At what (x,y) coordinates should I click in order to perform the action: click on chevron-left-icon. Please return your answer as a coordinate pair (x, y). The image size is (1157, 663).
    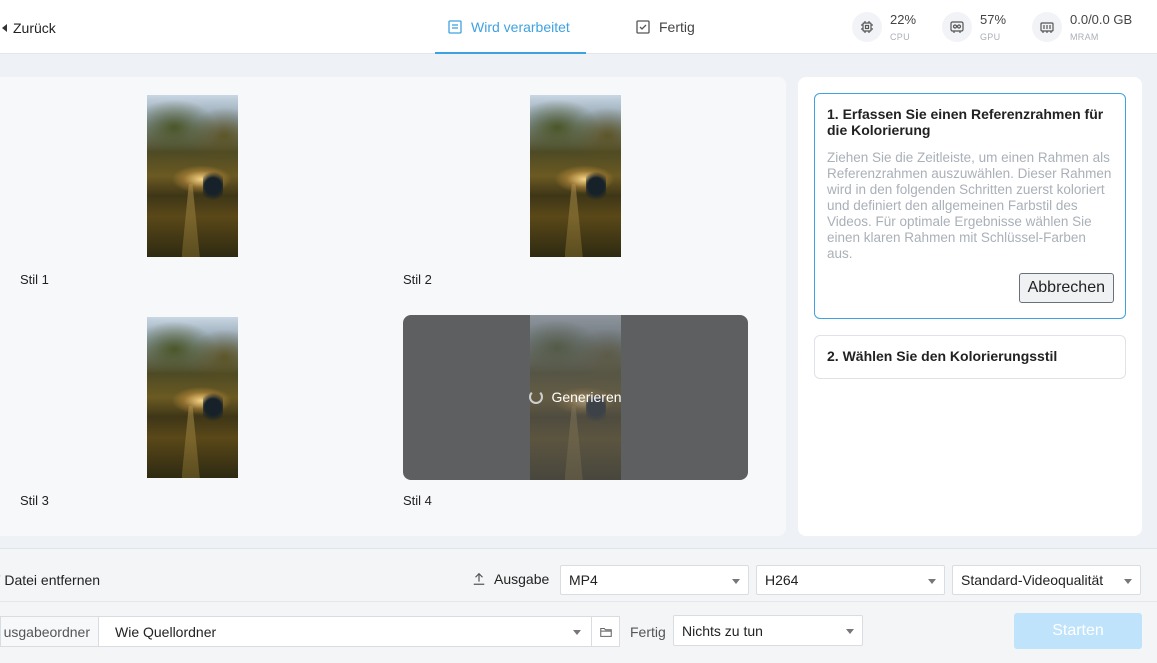
    Looking at the image, I should click on (4, 28).